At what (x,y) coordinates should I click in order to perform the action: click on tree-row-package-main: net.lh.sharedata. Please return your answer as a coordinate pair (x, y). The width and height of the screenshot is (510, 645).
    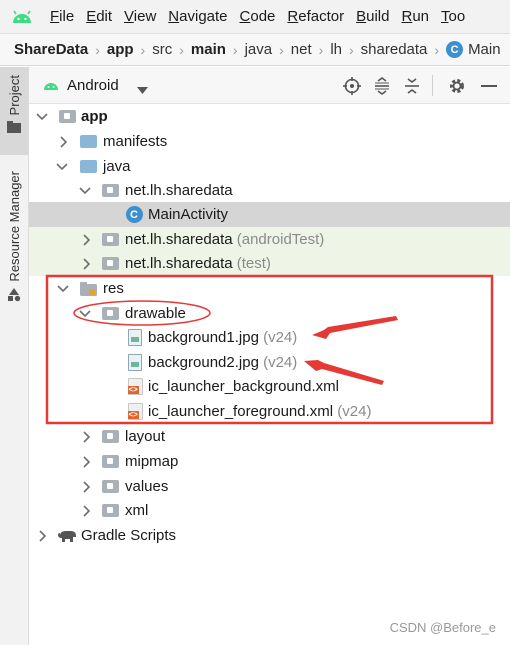
    Looking at the image, I should click on (269, 190).